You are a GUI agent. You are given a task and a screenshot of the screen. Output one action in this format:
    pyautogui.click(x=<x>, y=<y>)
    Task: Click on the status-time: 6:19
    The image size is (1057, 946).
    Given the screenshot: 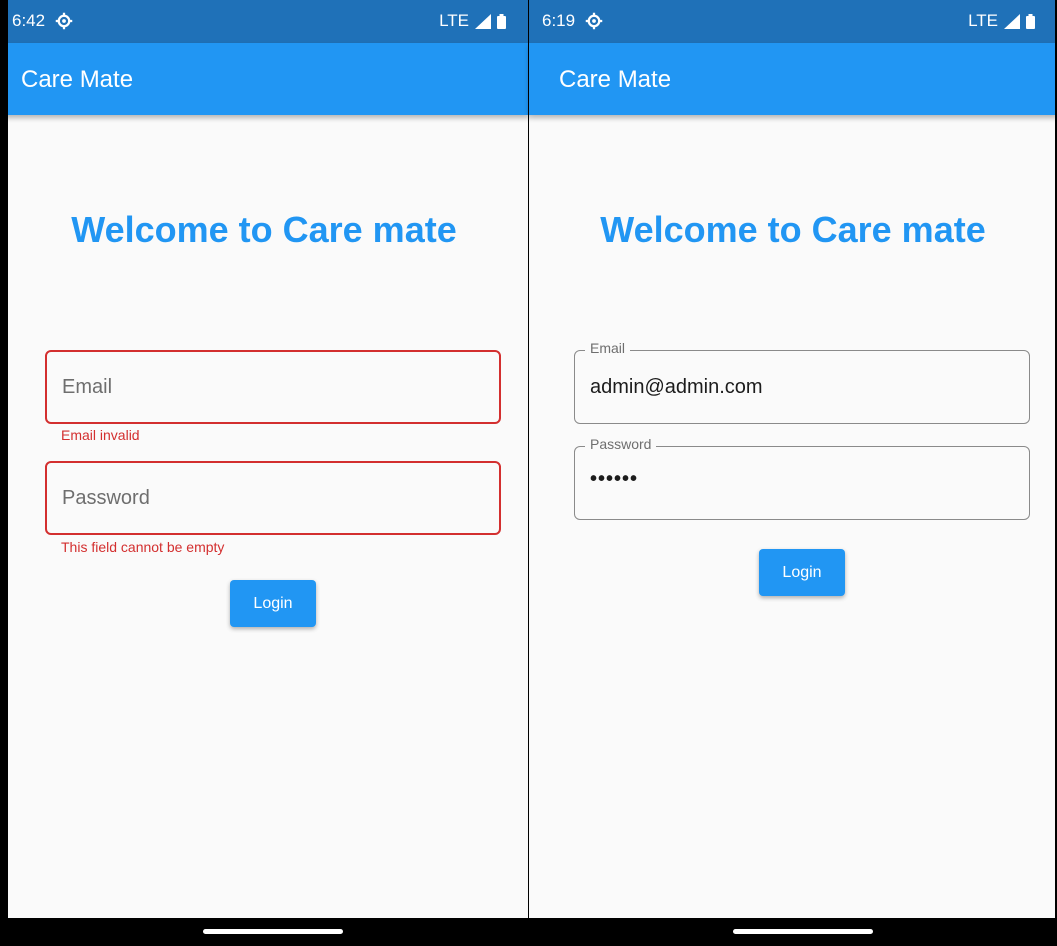 What is the action you would take?
    pyautogui.click(x=559, y=20)
    